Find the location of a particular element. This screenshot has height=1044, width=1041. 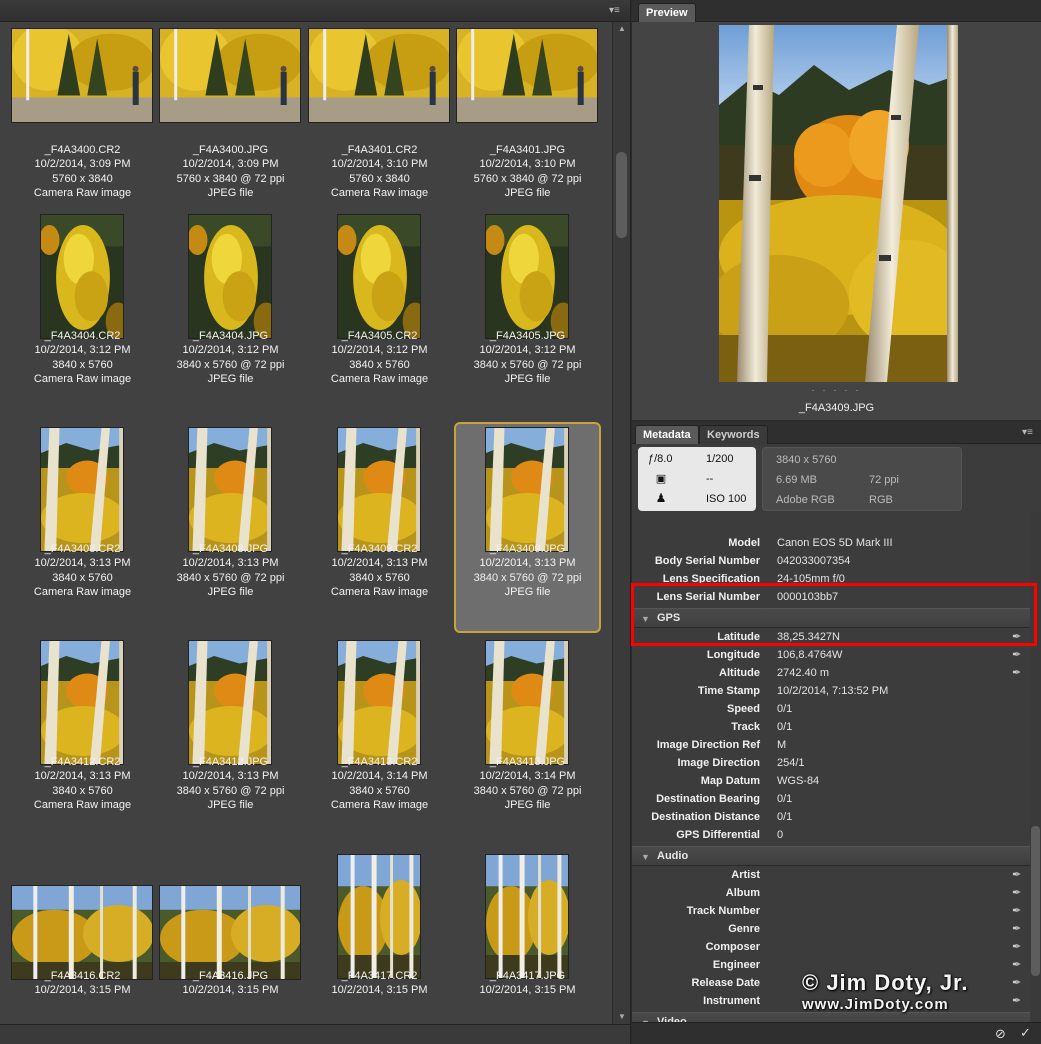

cancel-icon: ⊘ is located at coordinates (1000, 1034).